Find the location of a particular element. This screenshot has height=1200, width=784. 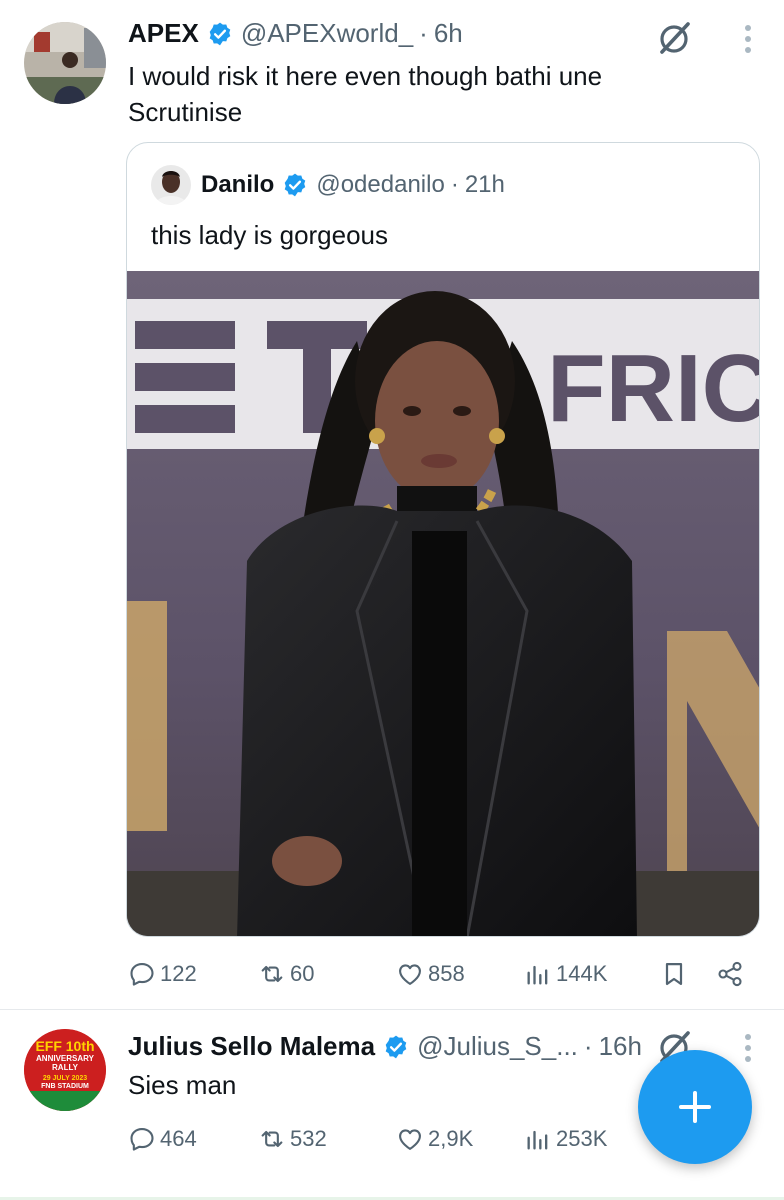

views-button: 144K is located at coordinates (565, 974).